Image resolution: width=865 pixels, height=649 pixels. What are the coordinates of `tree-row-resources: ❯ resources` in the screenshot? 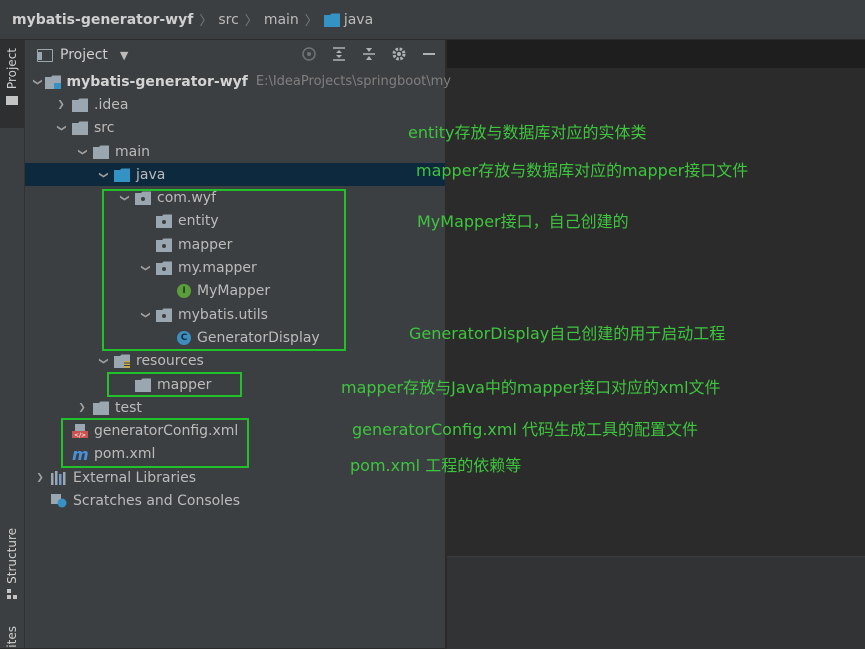 It's located at (235, 361).